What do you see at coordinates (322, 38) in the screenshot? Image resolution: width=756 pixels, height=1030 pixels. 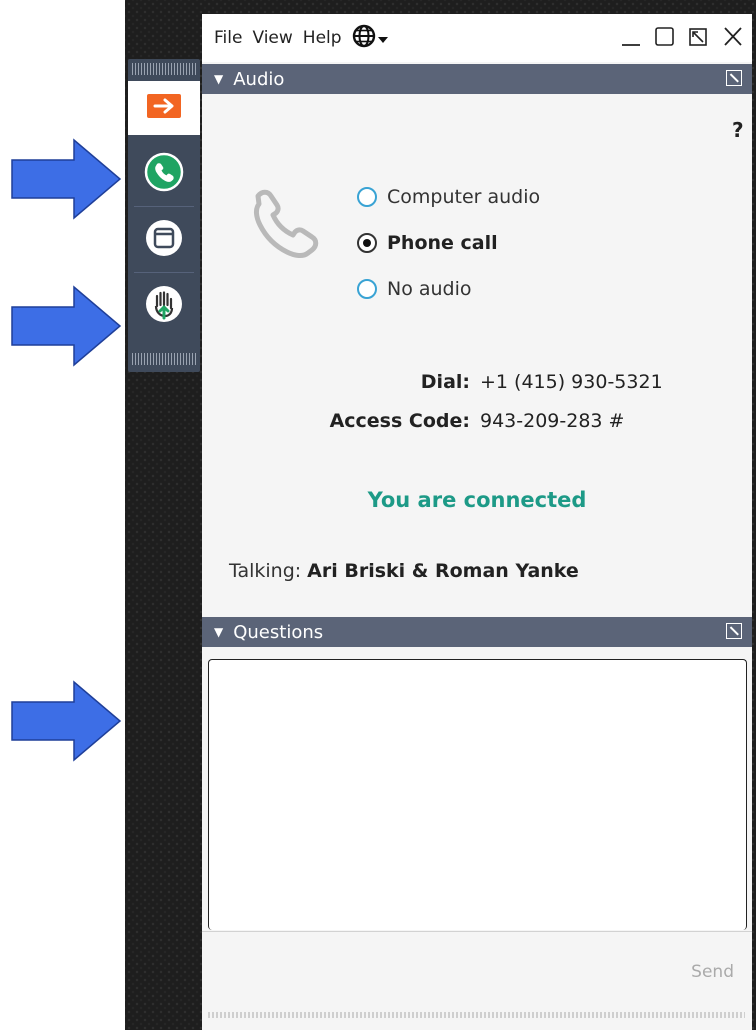 I see `menu-help: Help` at bounding box center [322, 38].